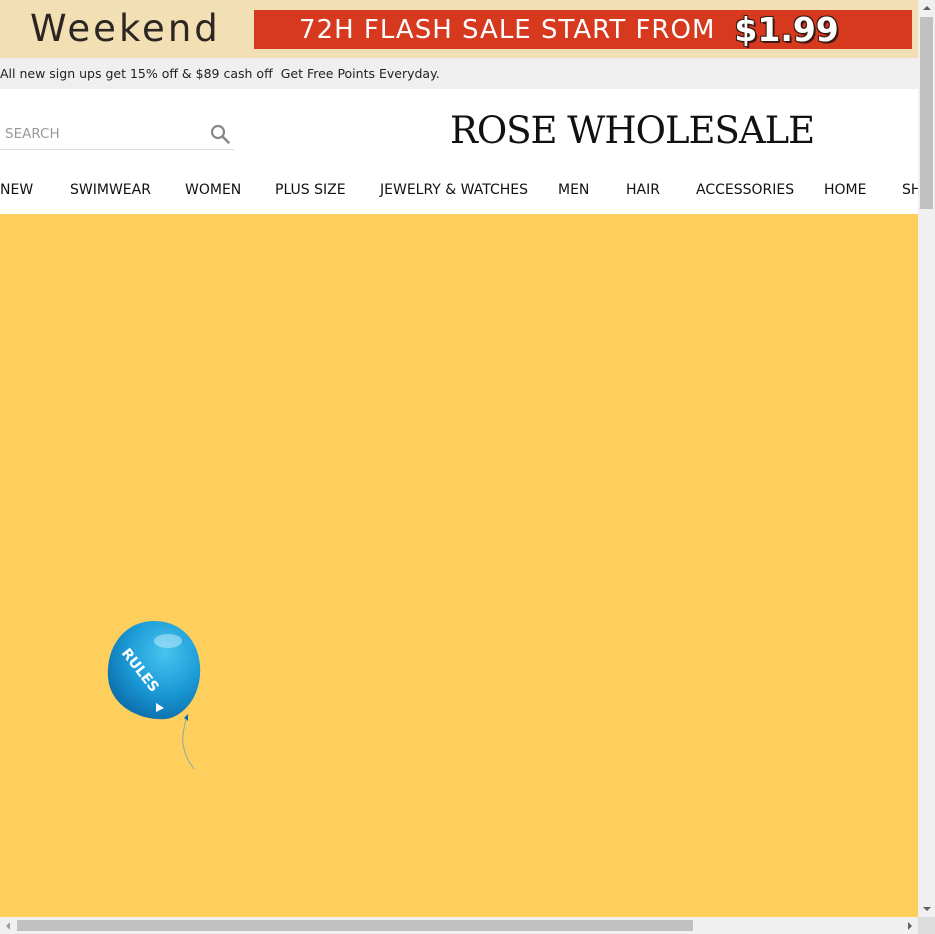  What do you see at coordinates (355, 925) in the screenshot?
I see `horizontal-scroll-thumb` at bounding box center [355, 925].